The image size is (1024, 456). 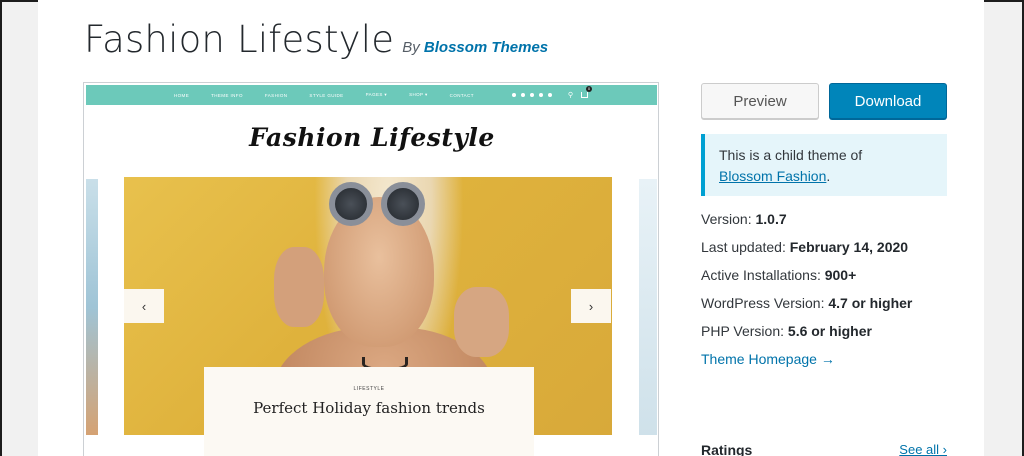 I want to click on instagram-icon, so click(x=522, y=95).